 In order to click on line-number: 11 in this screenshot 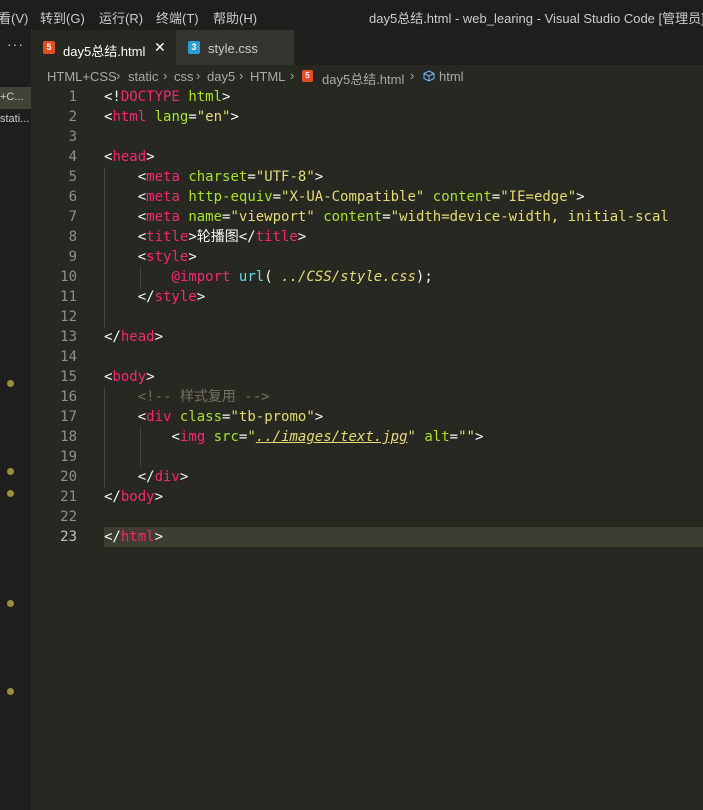, I will do `click(68, 297)`.